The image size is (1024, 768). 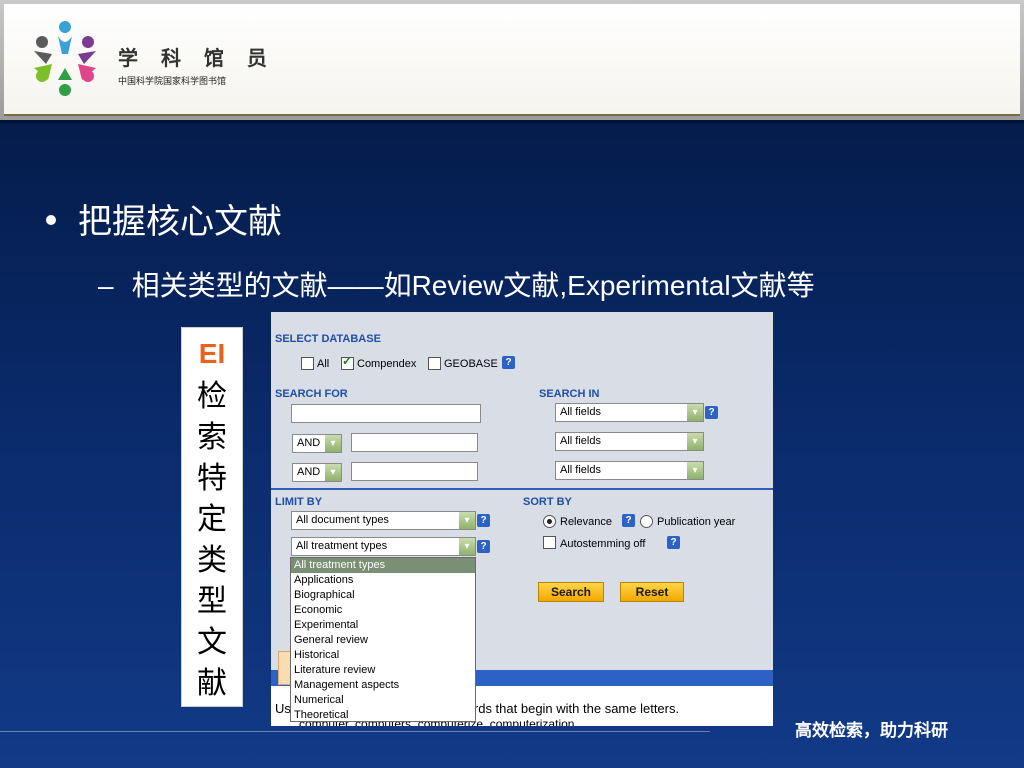 I want to click on bullet-sub-text: 相关类型的文献——如Review文献,Experimental文献等, so click(x=473, y=285).